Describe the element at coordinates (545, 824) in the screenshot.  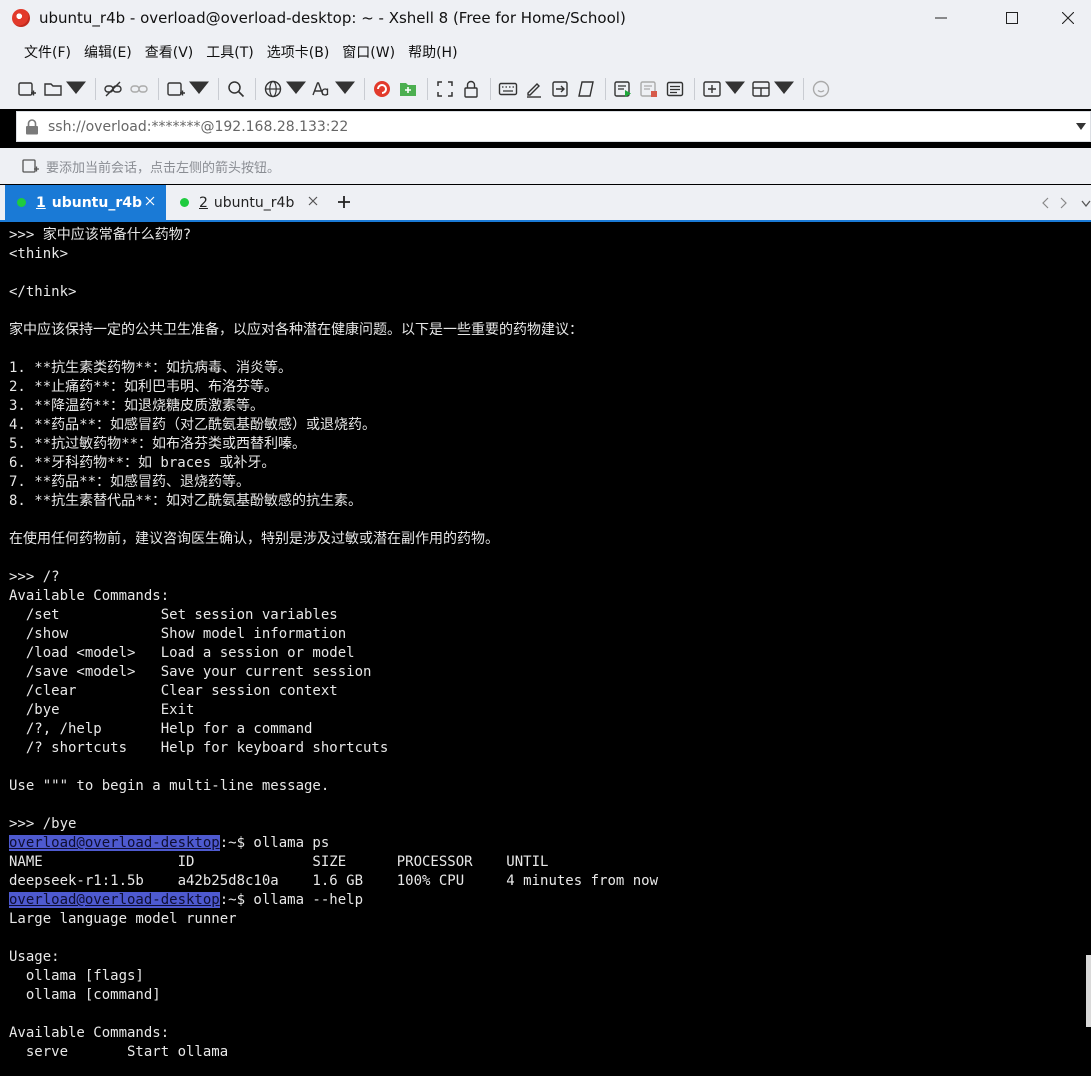
I see `terminal-line: >>> /bye` at that location.